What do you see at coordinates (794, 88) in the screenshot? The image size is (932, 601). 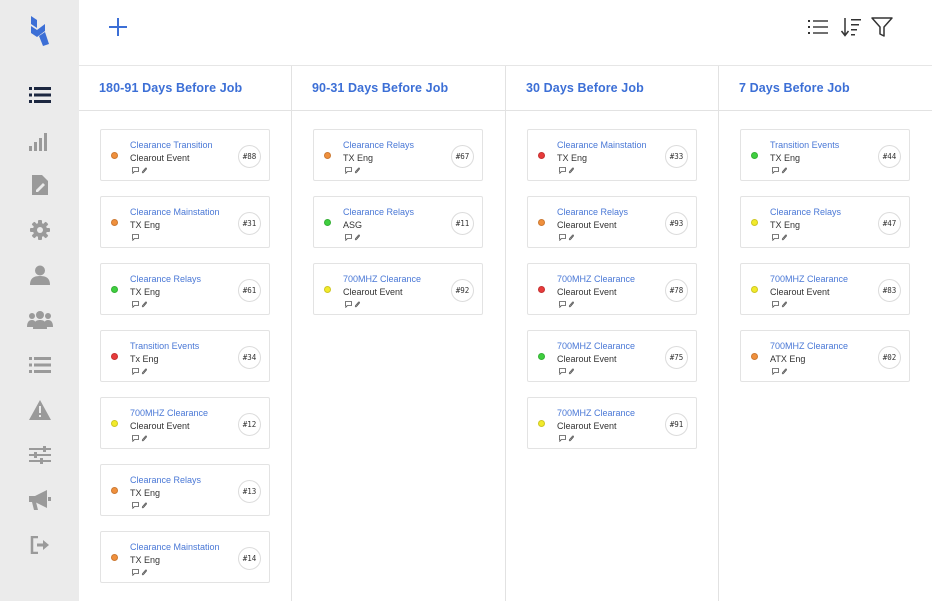 I see `column-title: 7 Days Before Job` at bounding box center [794, 88].